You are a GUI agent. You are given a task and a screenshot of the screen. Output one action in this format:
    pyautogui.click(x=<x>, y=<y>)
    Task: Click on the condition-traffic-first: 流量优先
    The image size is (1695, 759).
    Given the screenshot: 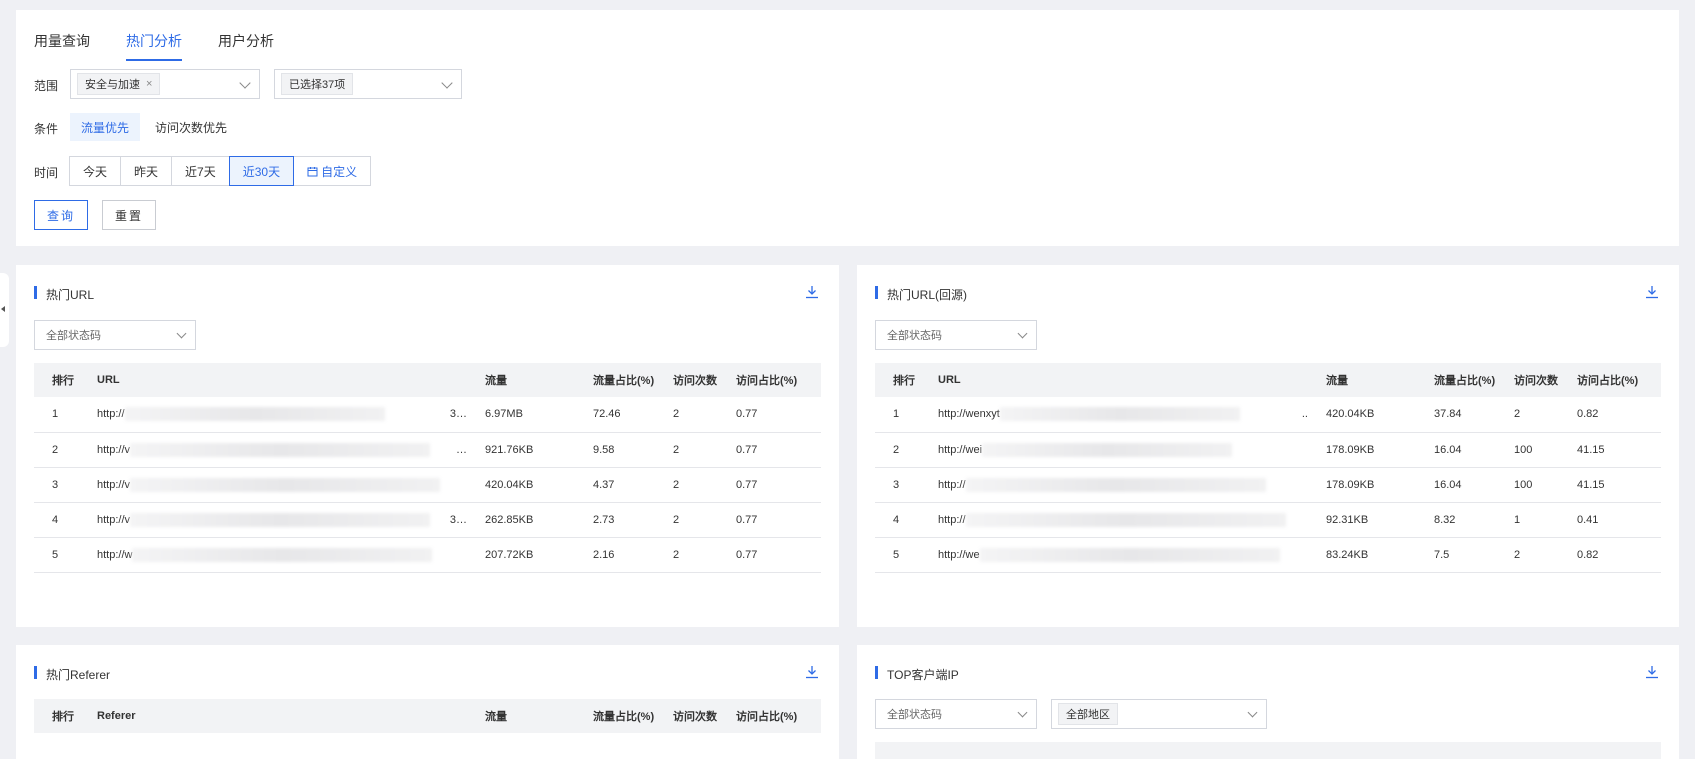 What is the action you would take?
    pyautogui.click(x=105, y=127)
    